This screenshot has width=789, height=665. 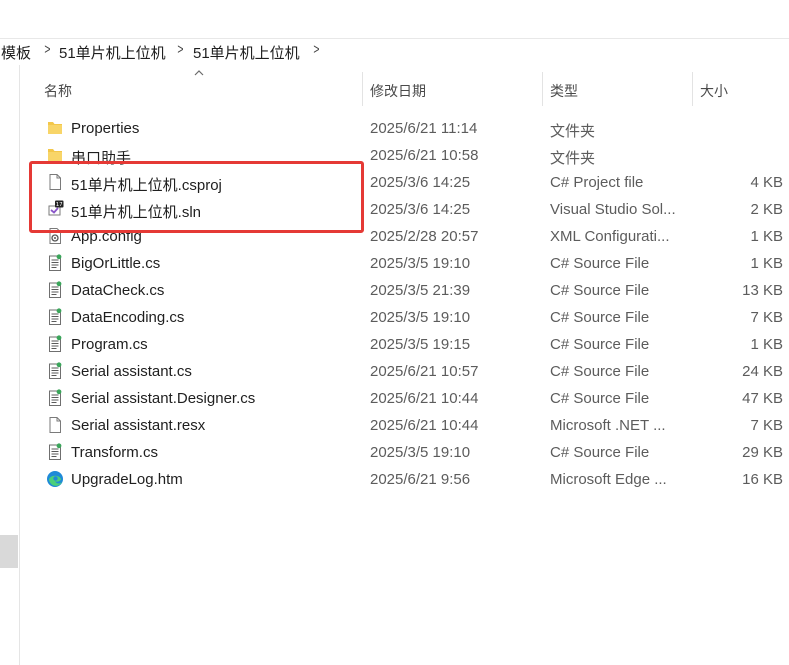 I want to click on file-modified-date: 2025/6/21 9:56, so click(x=420, y=479).